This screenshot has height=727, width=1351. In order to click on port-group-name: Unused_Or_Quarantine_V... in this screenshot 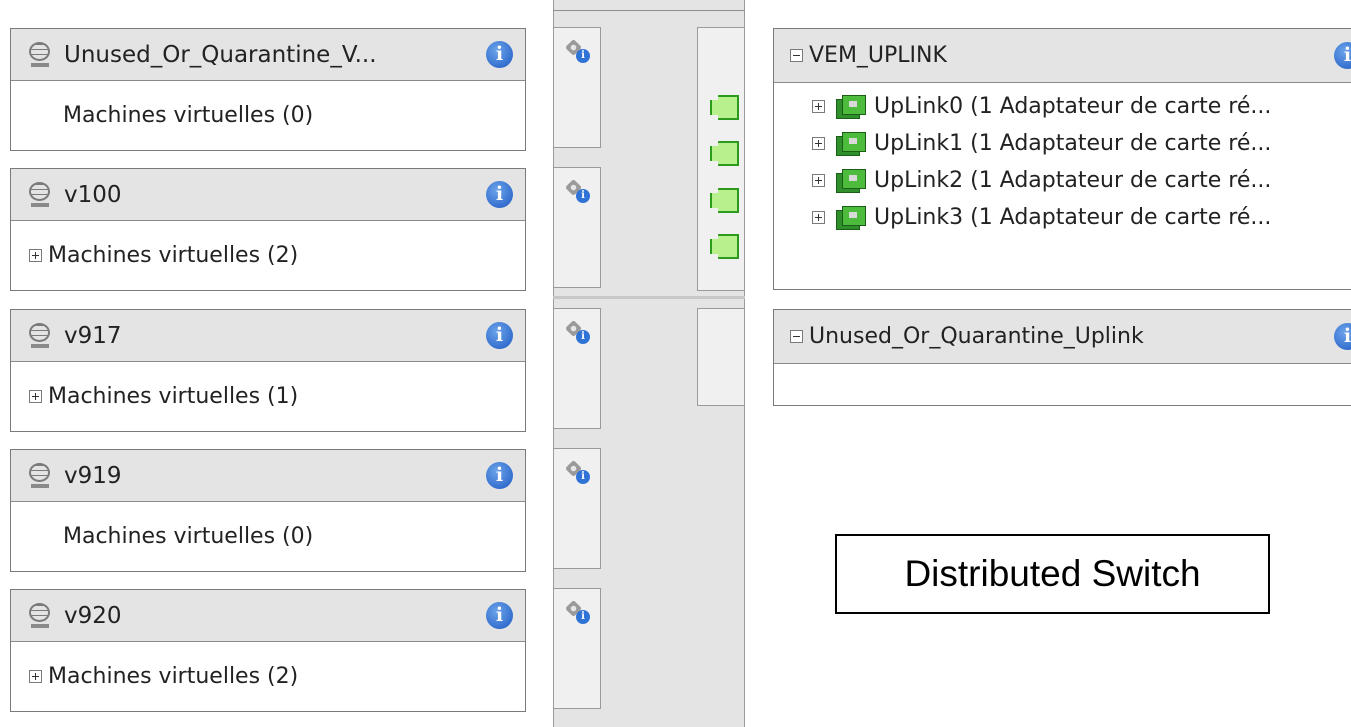, I will do `click(220, 55)`.